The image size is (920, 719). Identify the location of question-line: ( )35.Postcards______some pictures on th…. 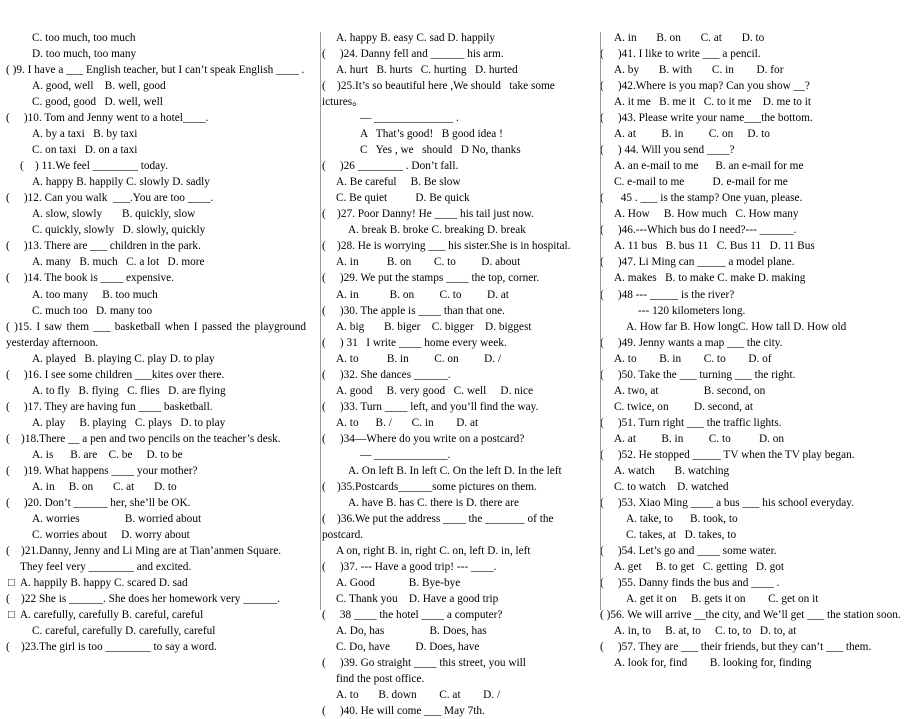
(429, 486).